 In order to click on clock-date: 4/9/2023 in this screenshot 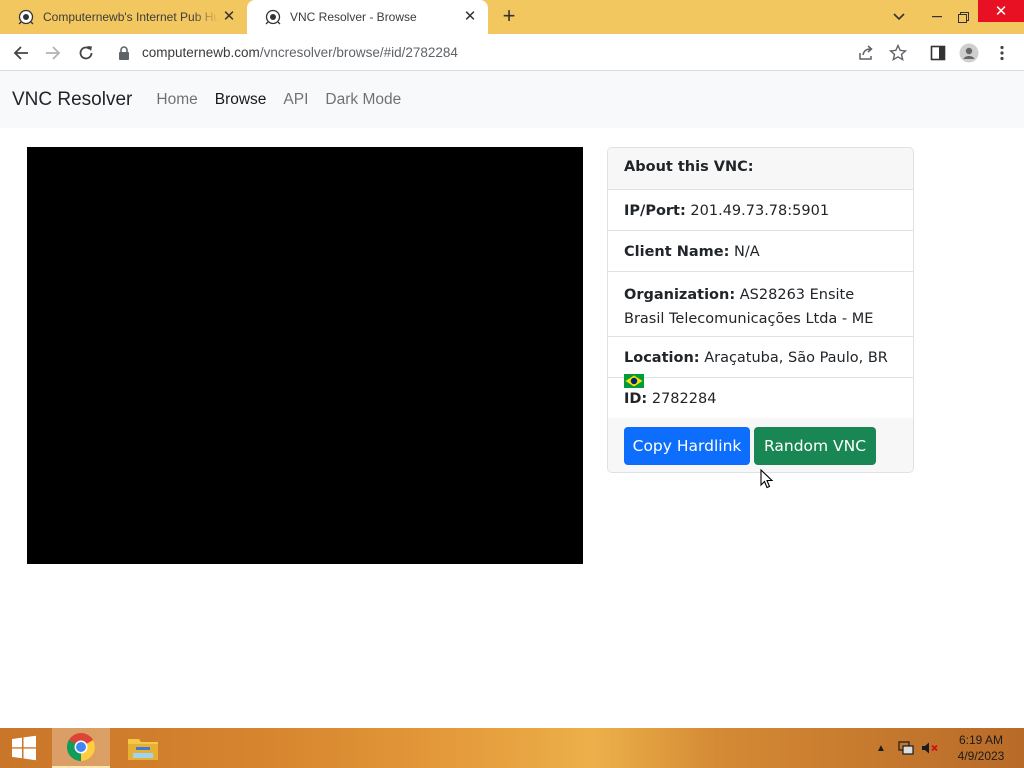, I will do `click(981, 756)`.